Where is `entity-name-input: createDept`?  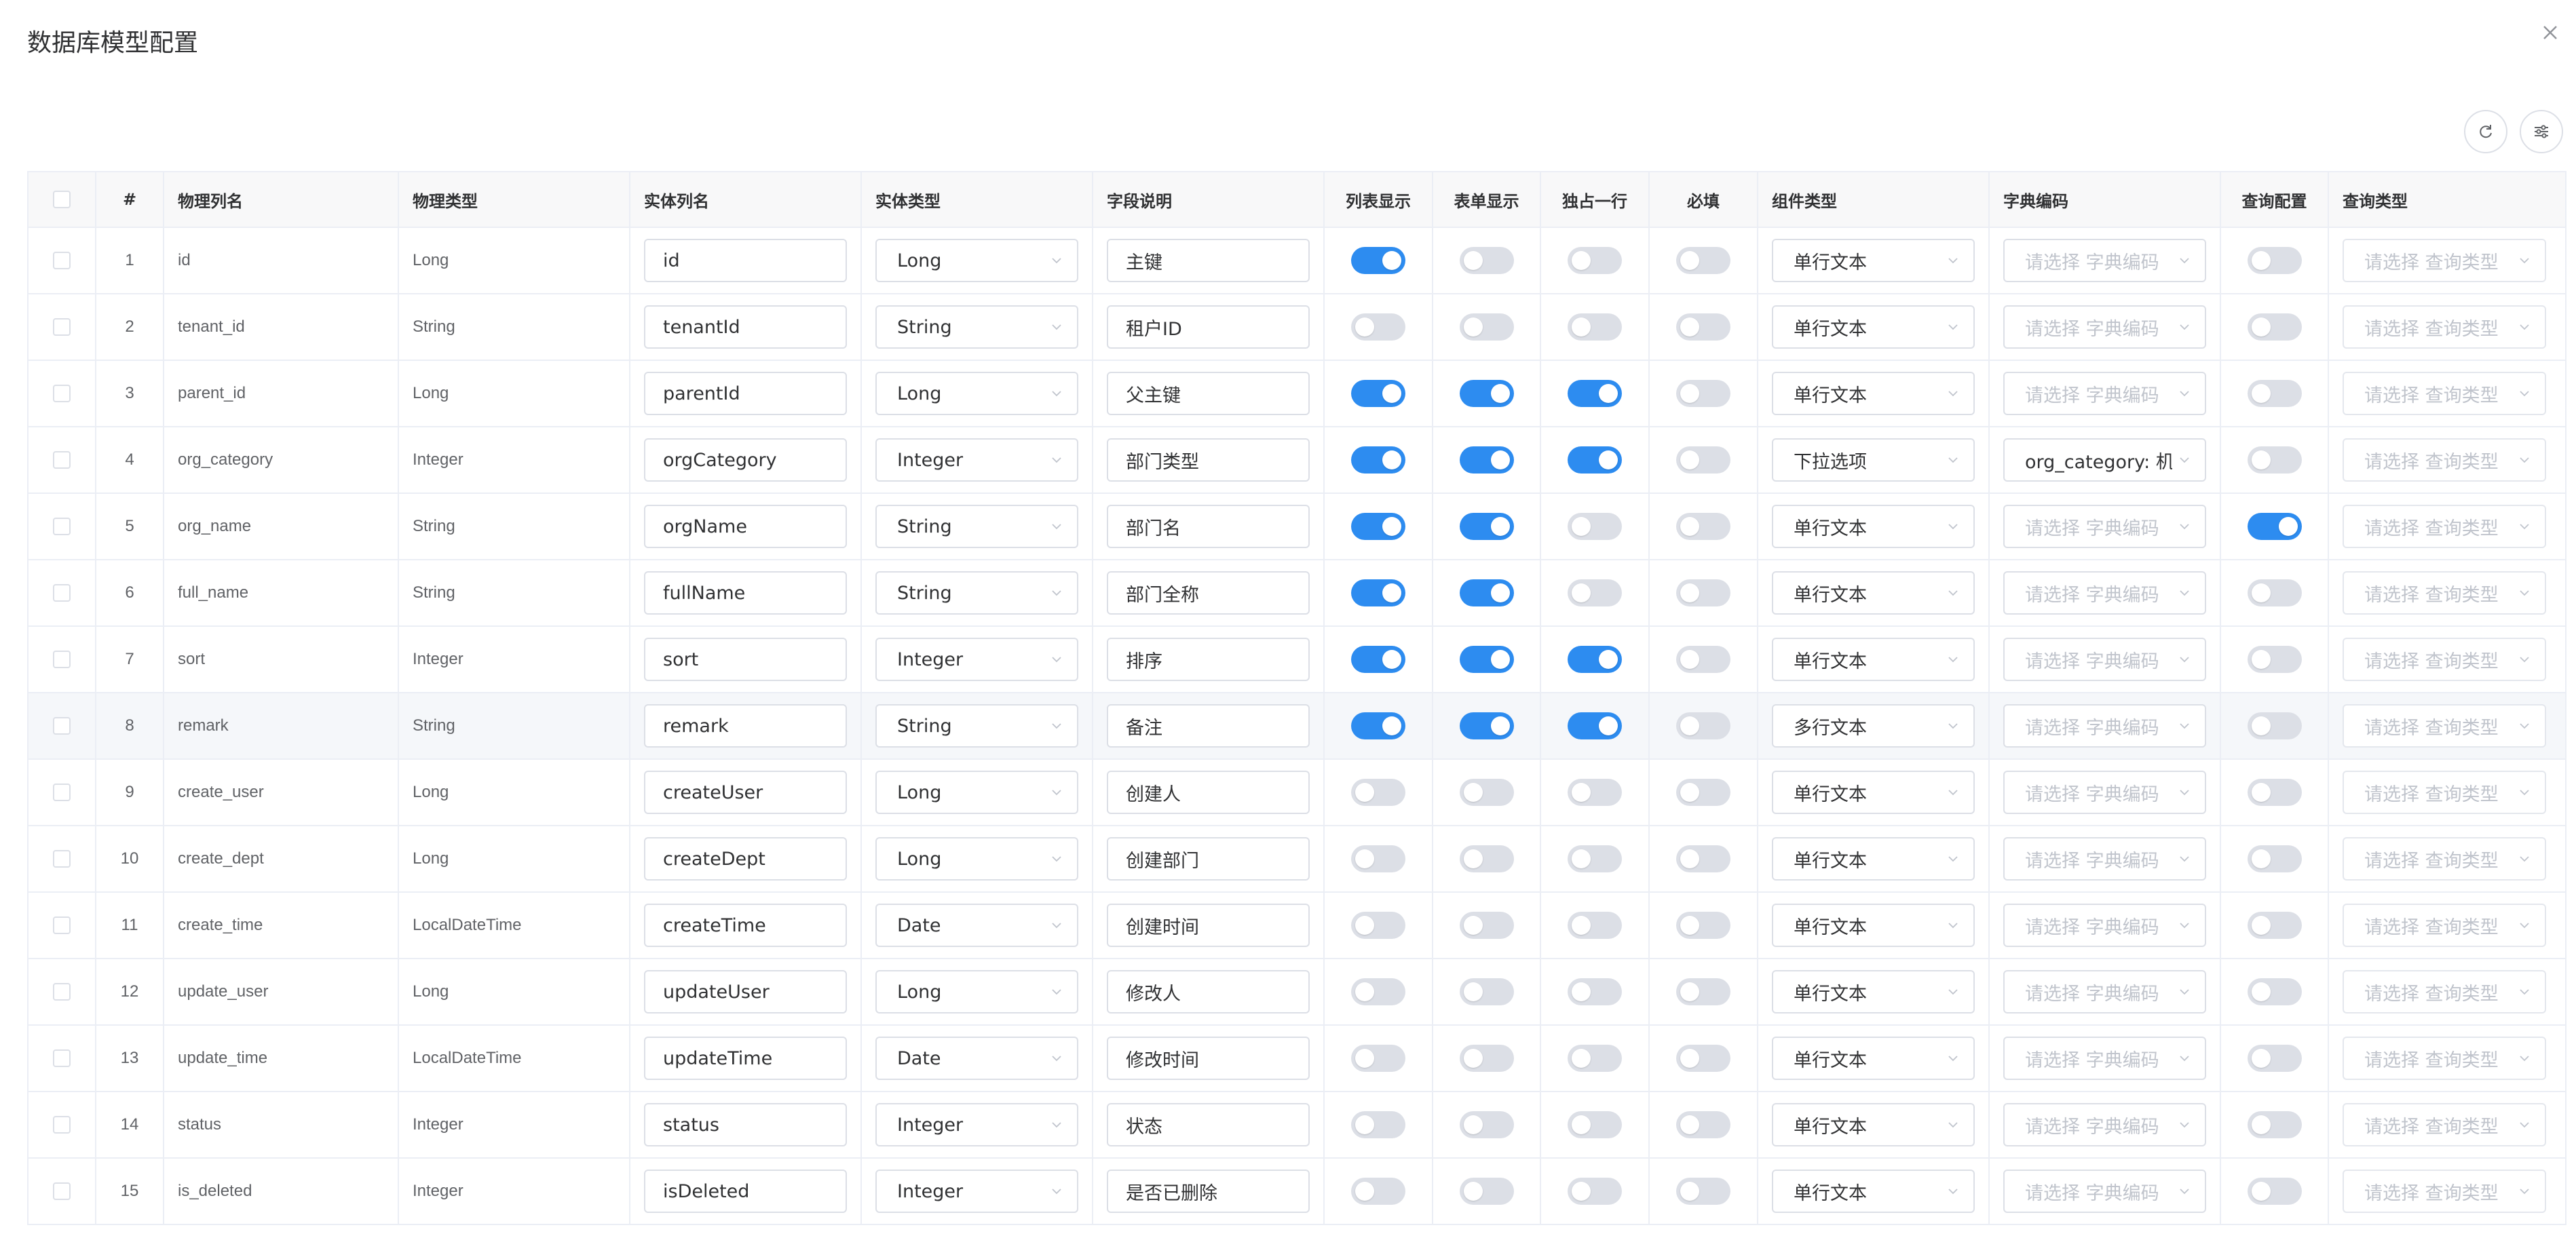 entity-name-input: createDept is located at coordinates (745, 859).